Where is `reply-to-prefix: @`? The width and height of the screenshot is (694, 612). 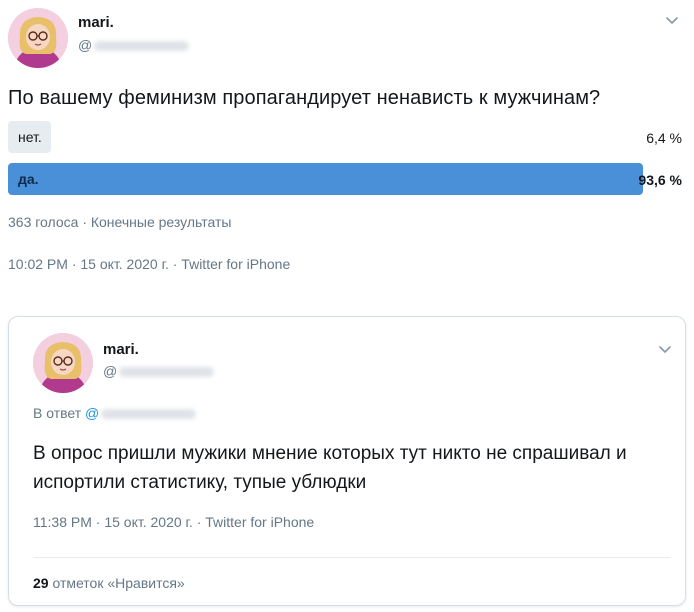
reply-to-prefix: @ is located at coordinates (92, 413).